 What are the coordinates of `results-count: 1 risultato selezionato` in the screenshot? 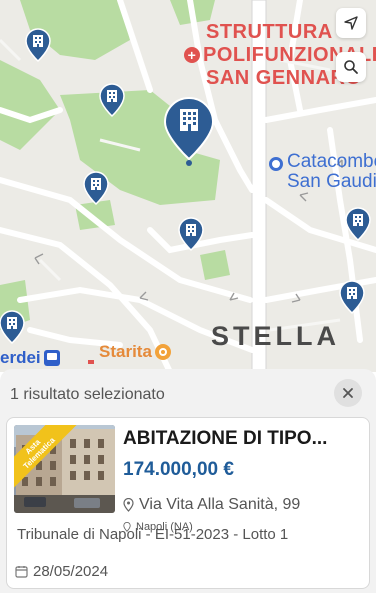 It's located at (87, 394).